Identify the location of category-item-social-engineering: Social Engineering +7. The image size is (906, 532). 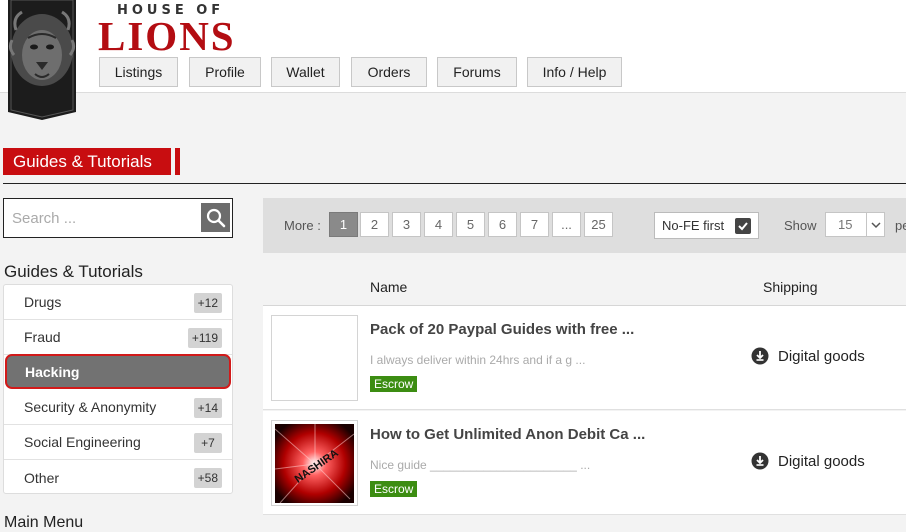
(118, 442).